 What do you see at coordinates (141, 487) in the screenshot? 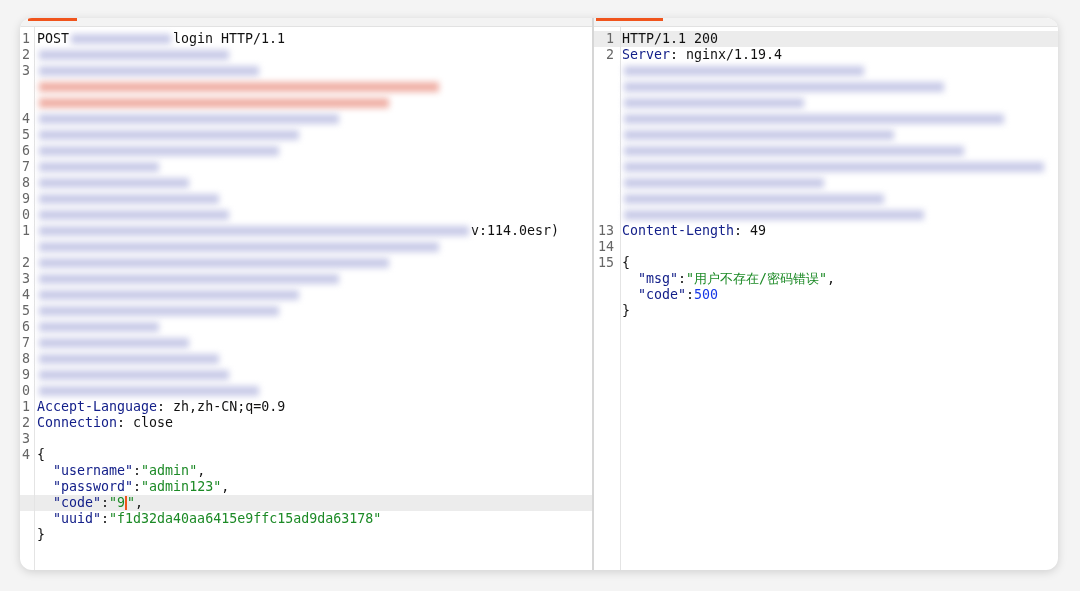
I see `code-line: "password":"admin123",` at bounding box center [141, 487].